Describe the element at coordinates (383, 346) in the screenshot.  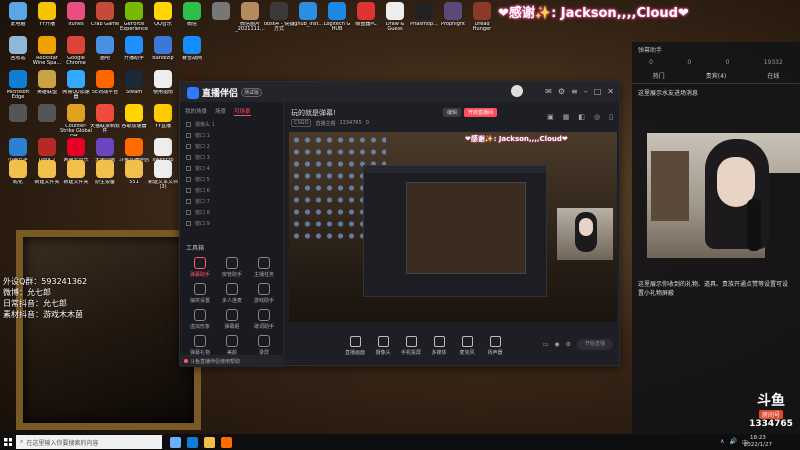
I see `source-tool: 摄像头` at that location.